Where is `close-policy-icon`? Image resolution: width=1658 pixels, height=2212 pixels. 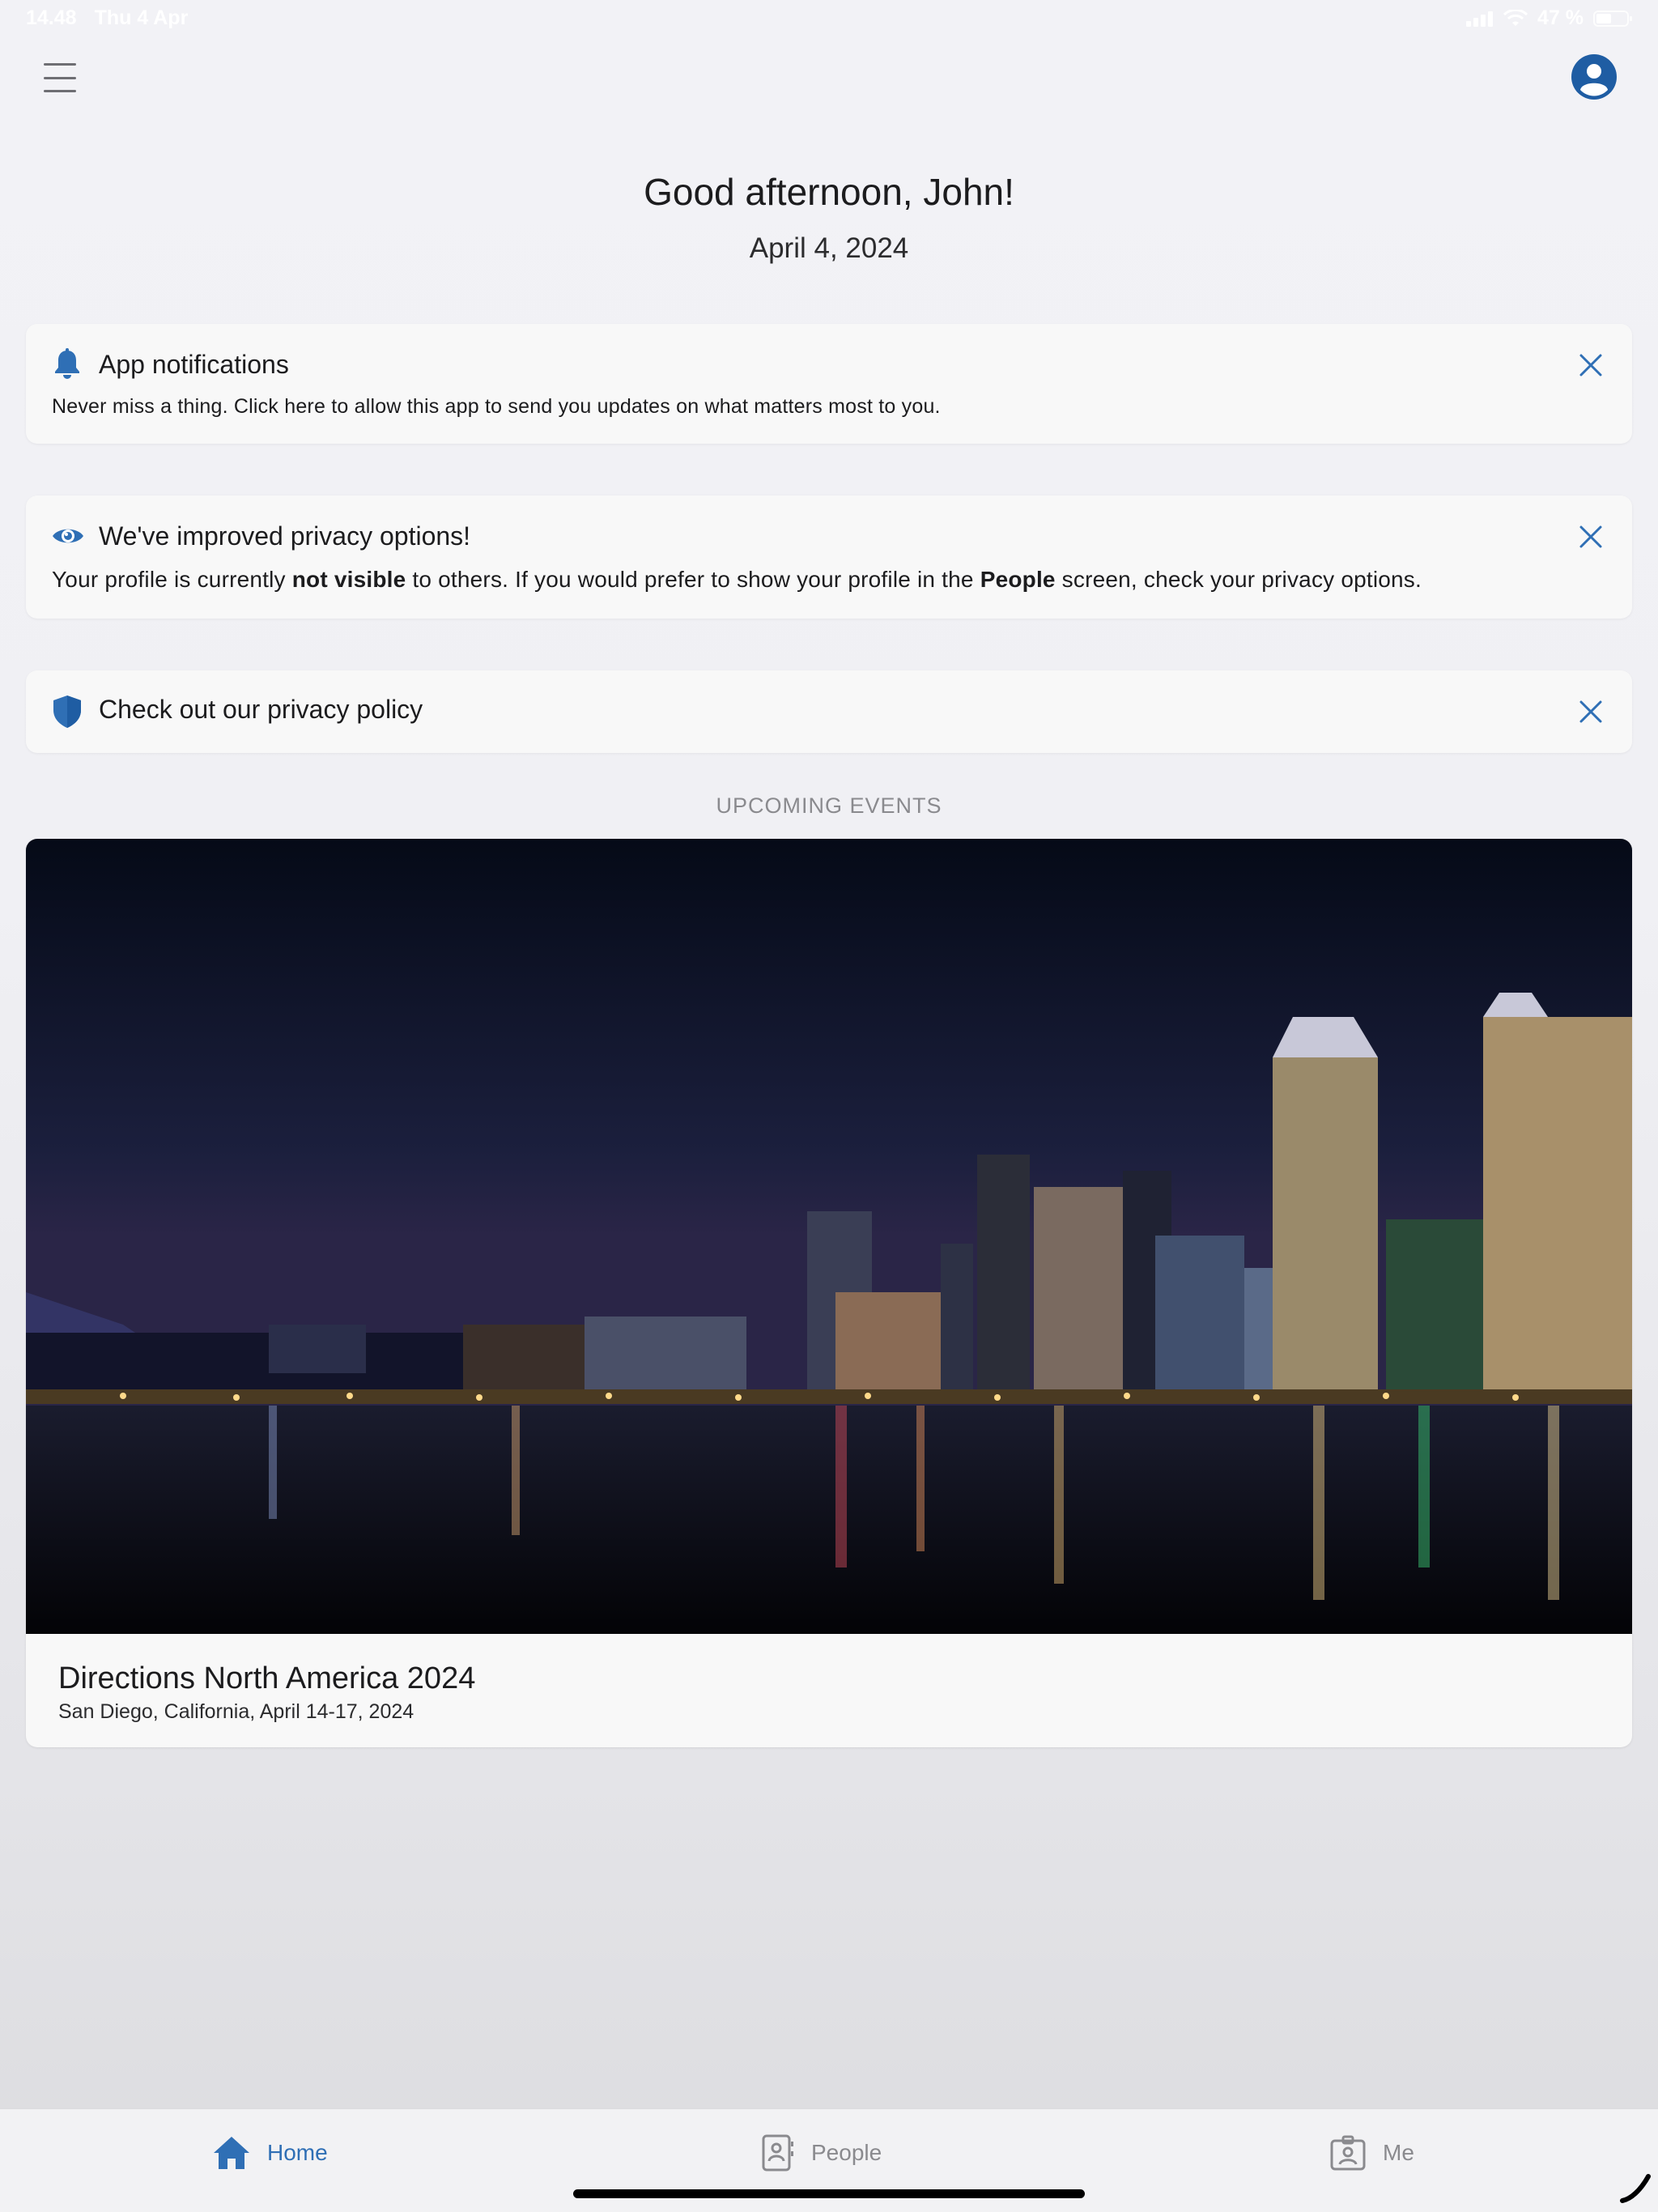
close-policy-icon is located at coordinates (1591, 711).